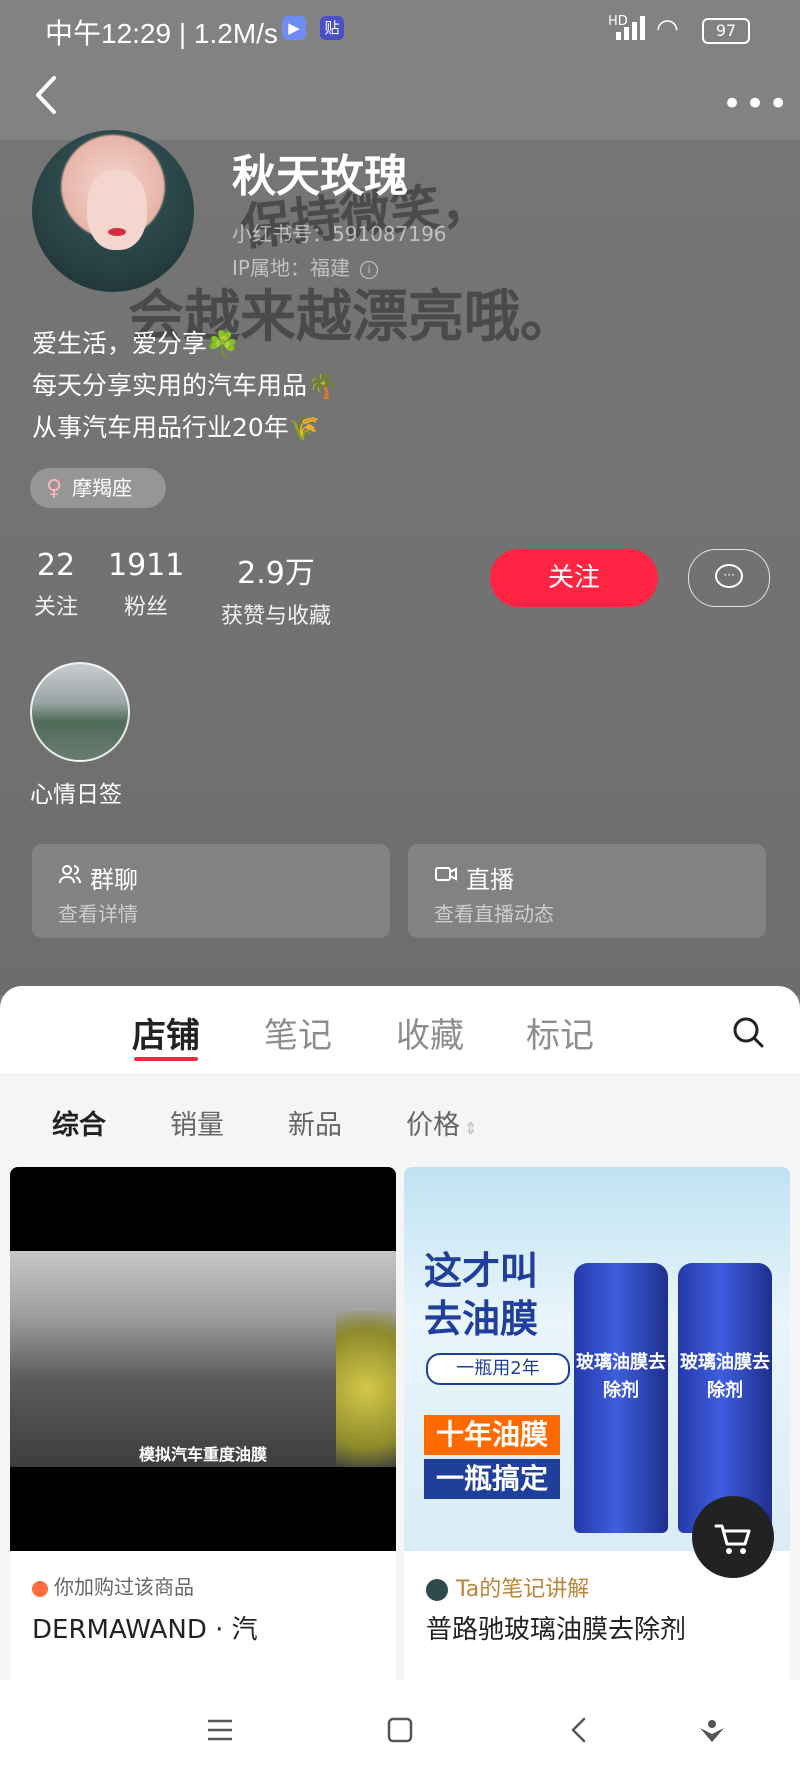 The height and width of the screenshot is (1778, 800). Describe the element at coordinates (76, 795) in the screenshot. I see `story-highlight-label: 心情日签` at that location.